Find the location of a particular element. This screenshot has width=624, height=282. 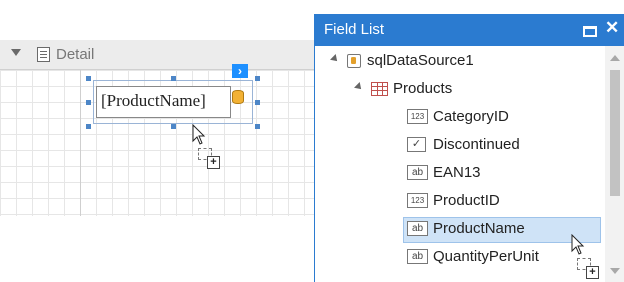

panel-title: Field List is located at coordinates (354, 29).